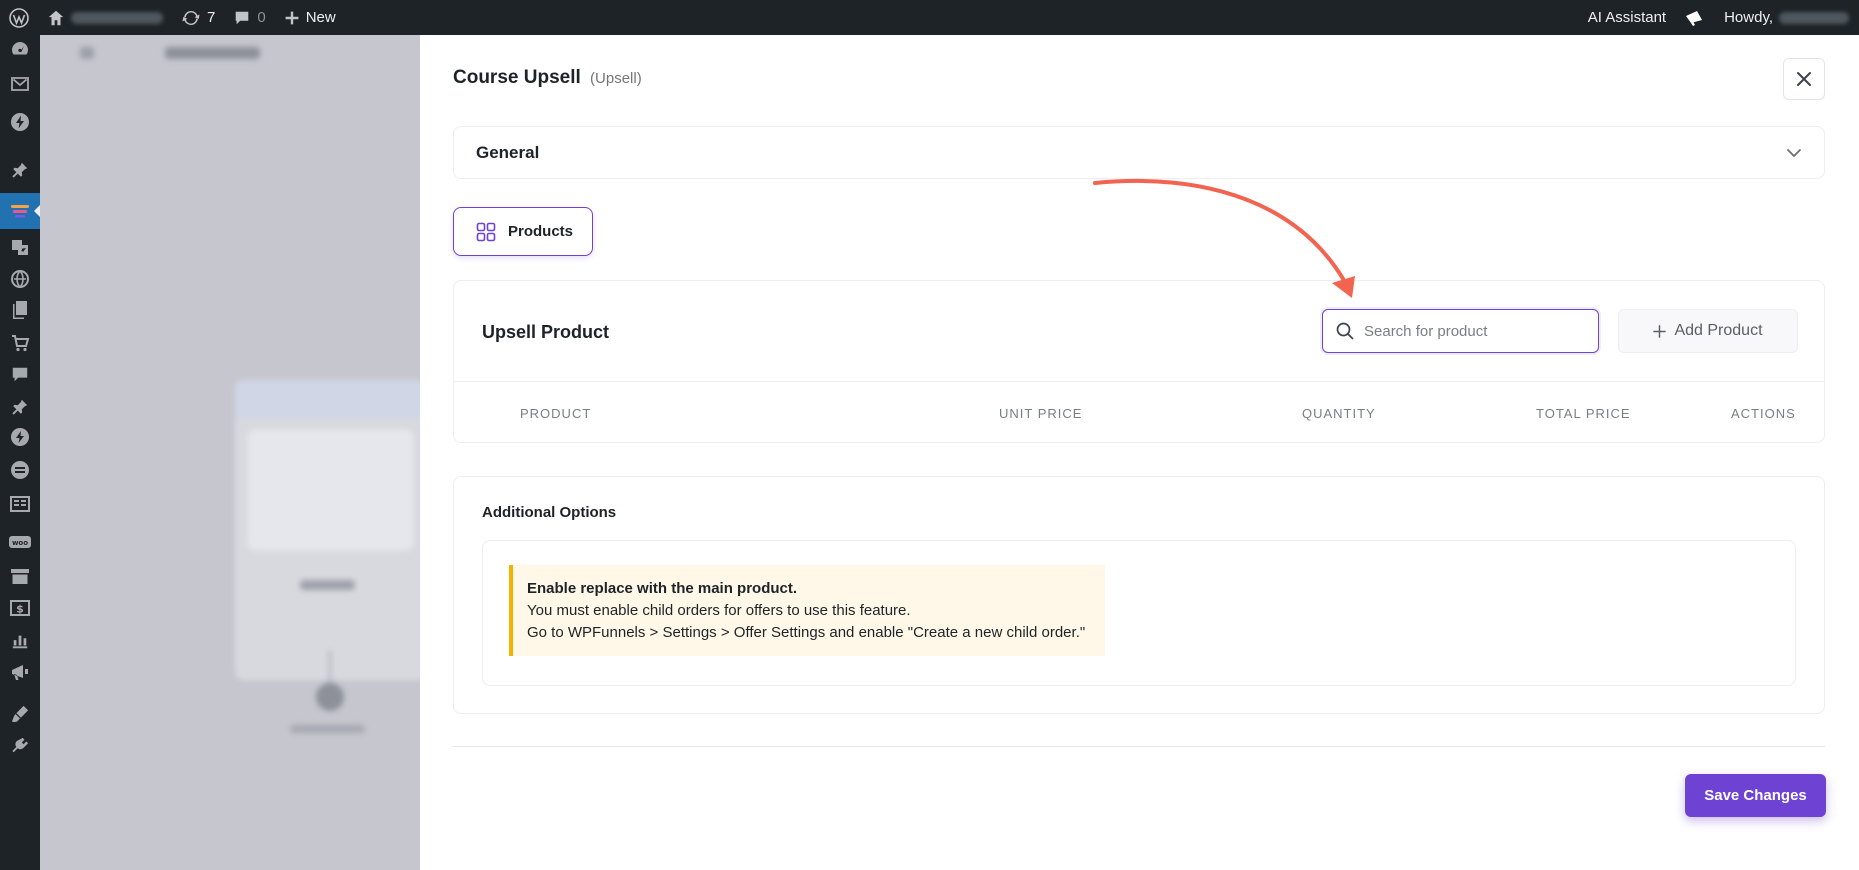  Describe the element at coordinates (508, 152) in the screenshot. I see `general-accordion-label: General` at that location.